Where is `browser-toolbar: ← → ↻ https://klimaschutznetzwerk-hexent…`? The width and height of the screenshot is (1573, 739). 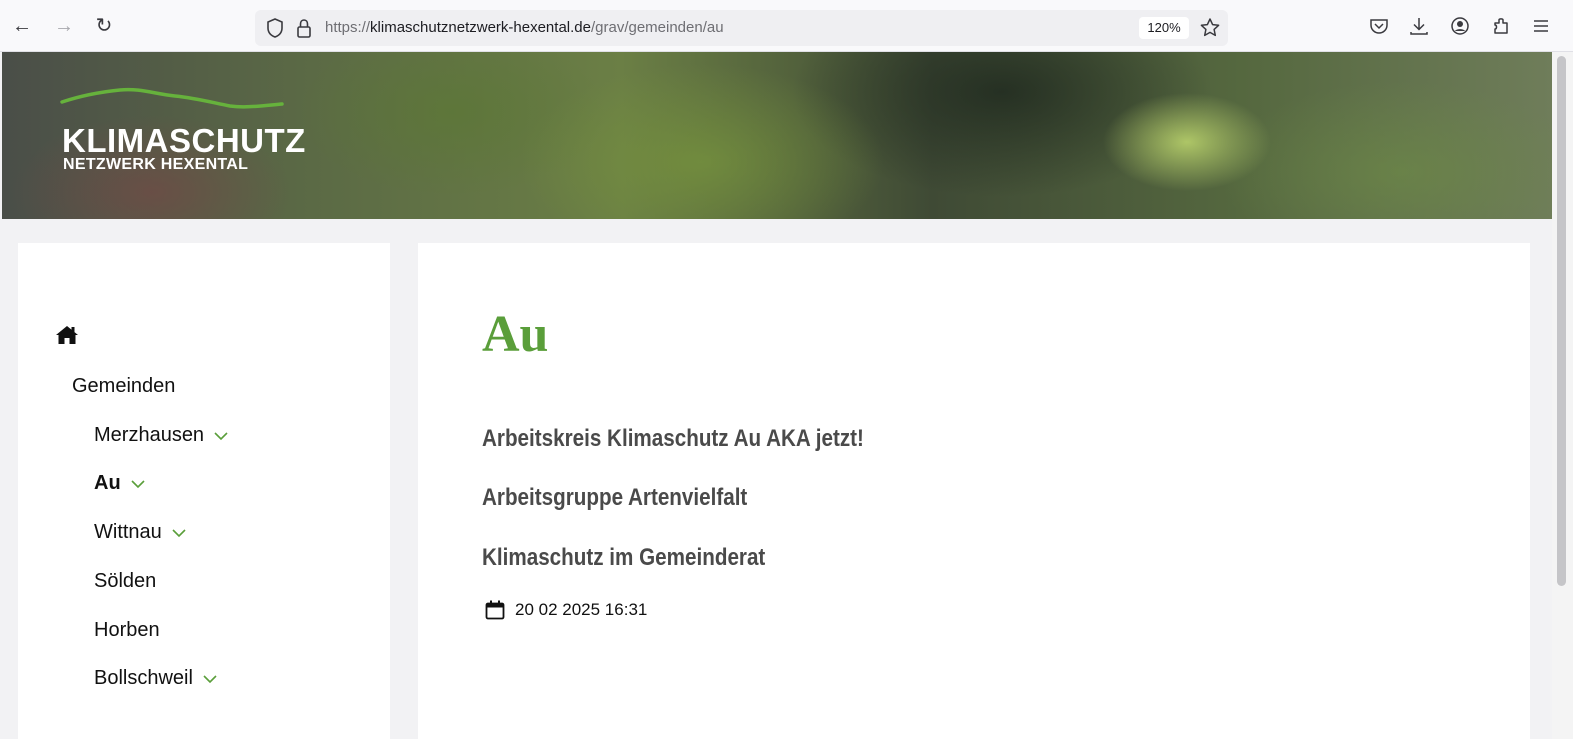 browser-toolbar: ← → ↻ https://klimaschutznetzwerk-hexent… is located at coordinates (786, 26).